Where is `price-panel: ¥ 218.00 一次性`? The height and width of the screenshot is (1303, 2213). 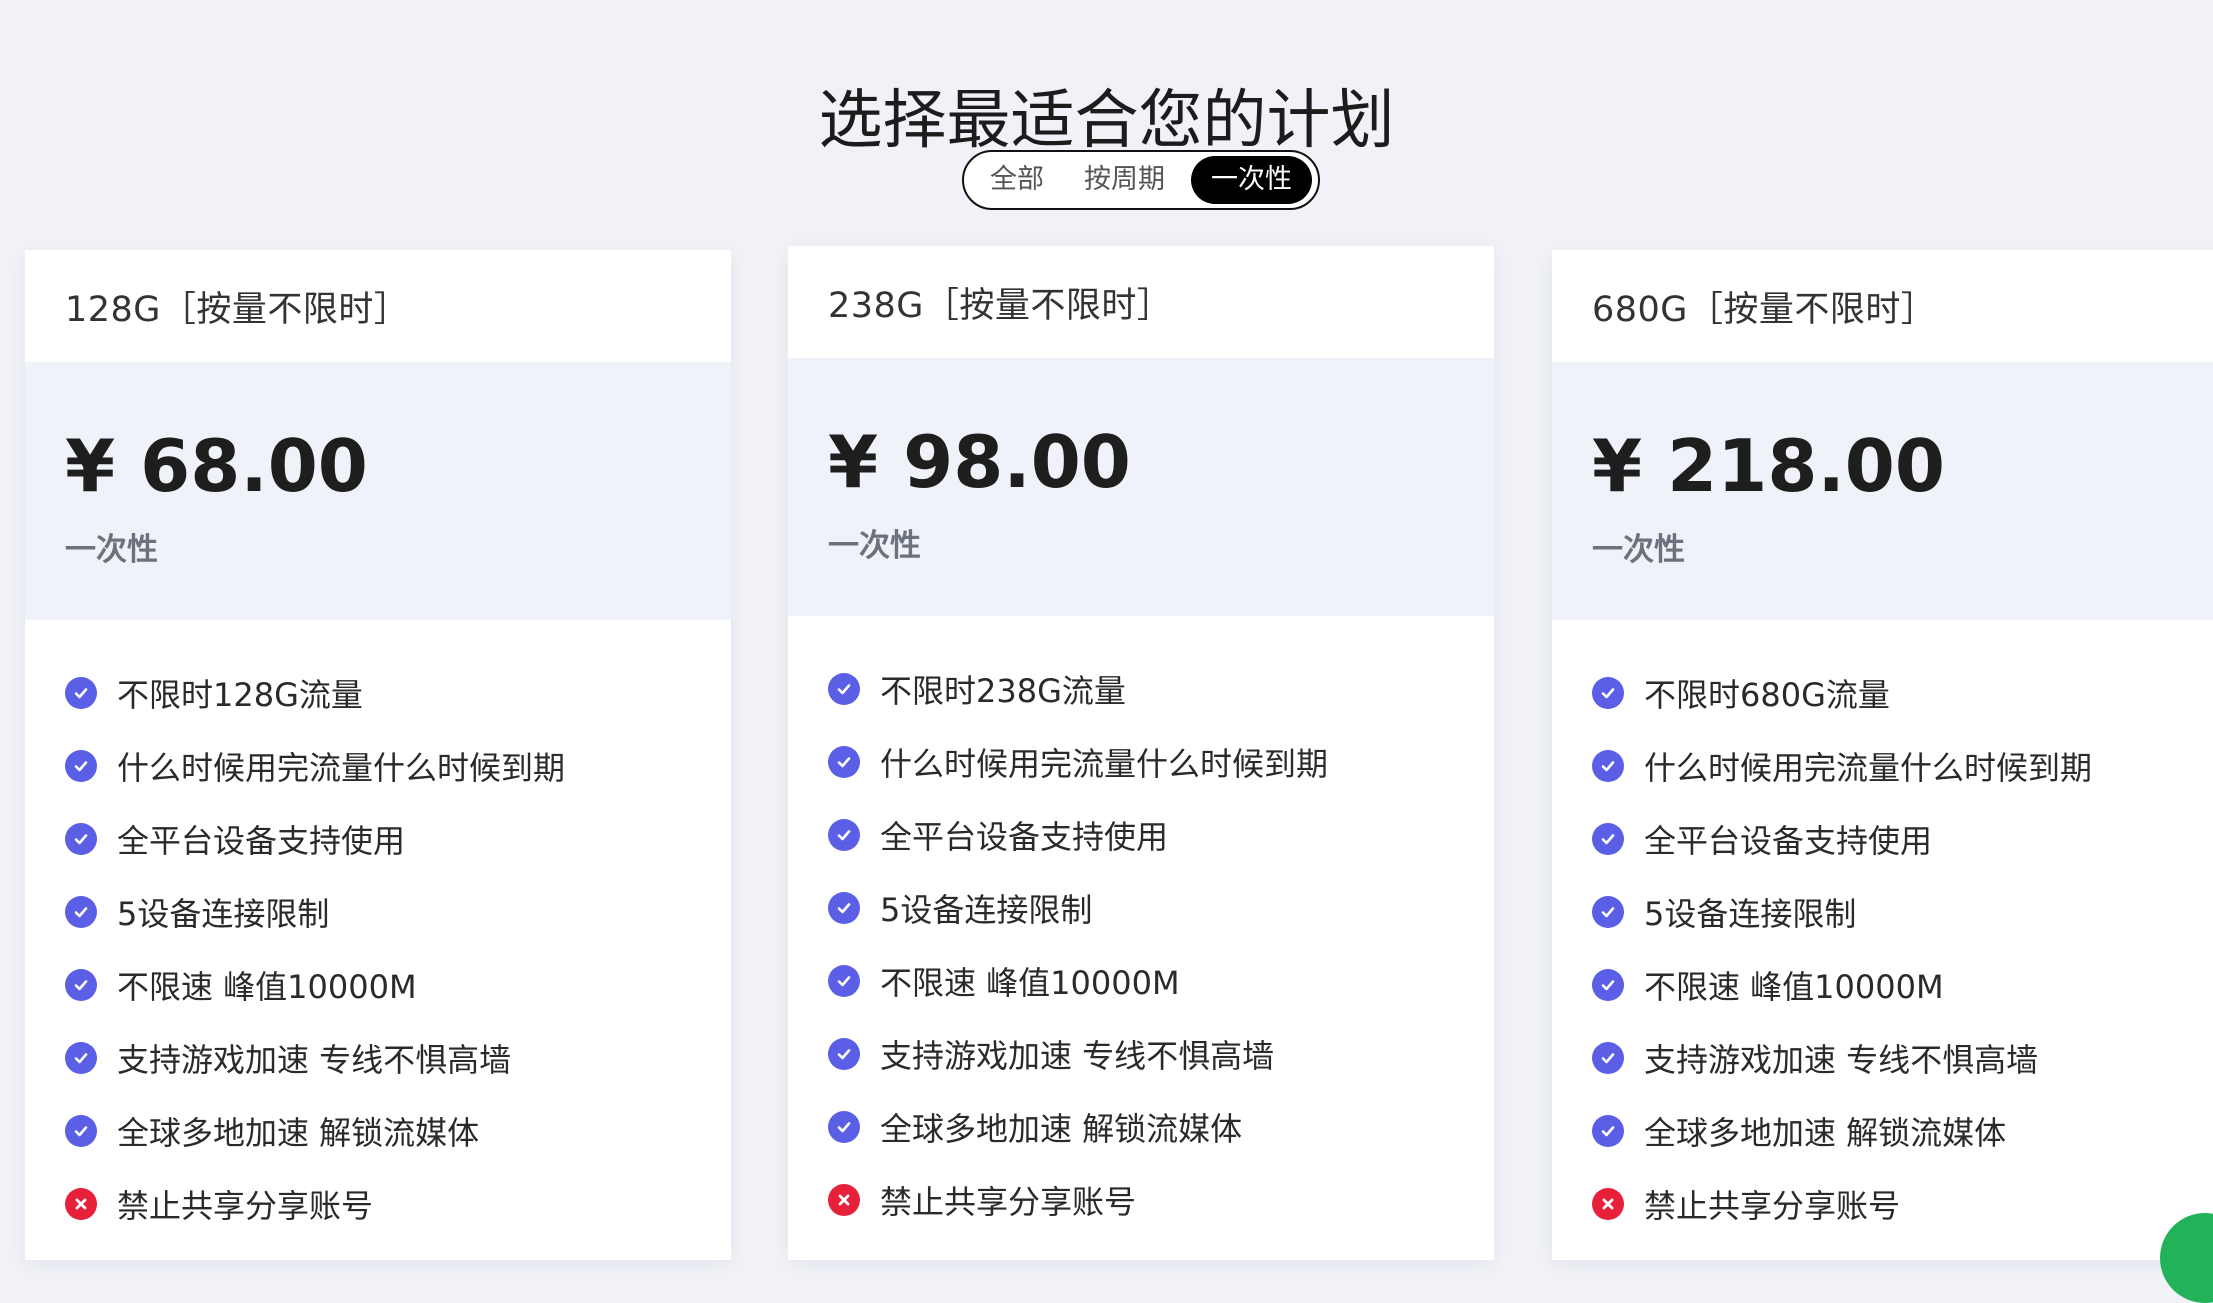 price-panel: ¥ 218.00 一次性 is located at coordinates (1882, 491).